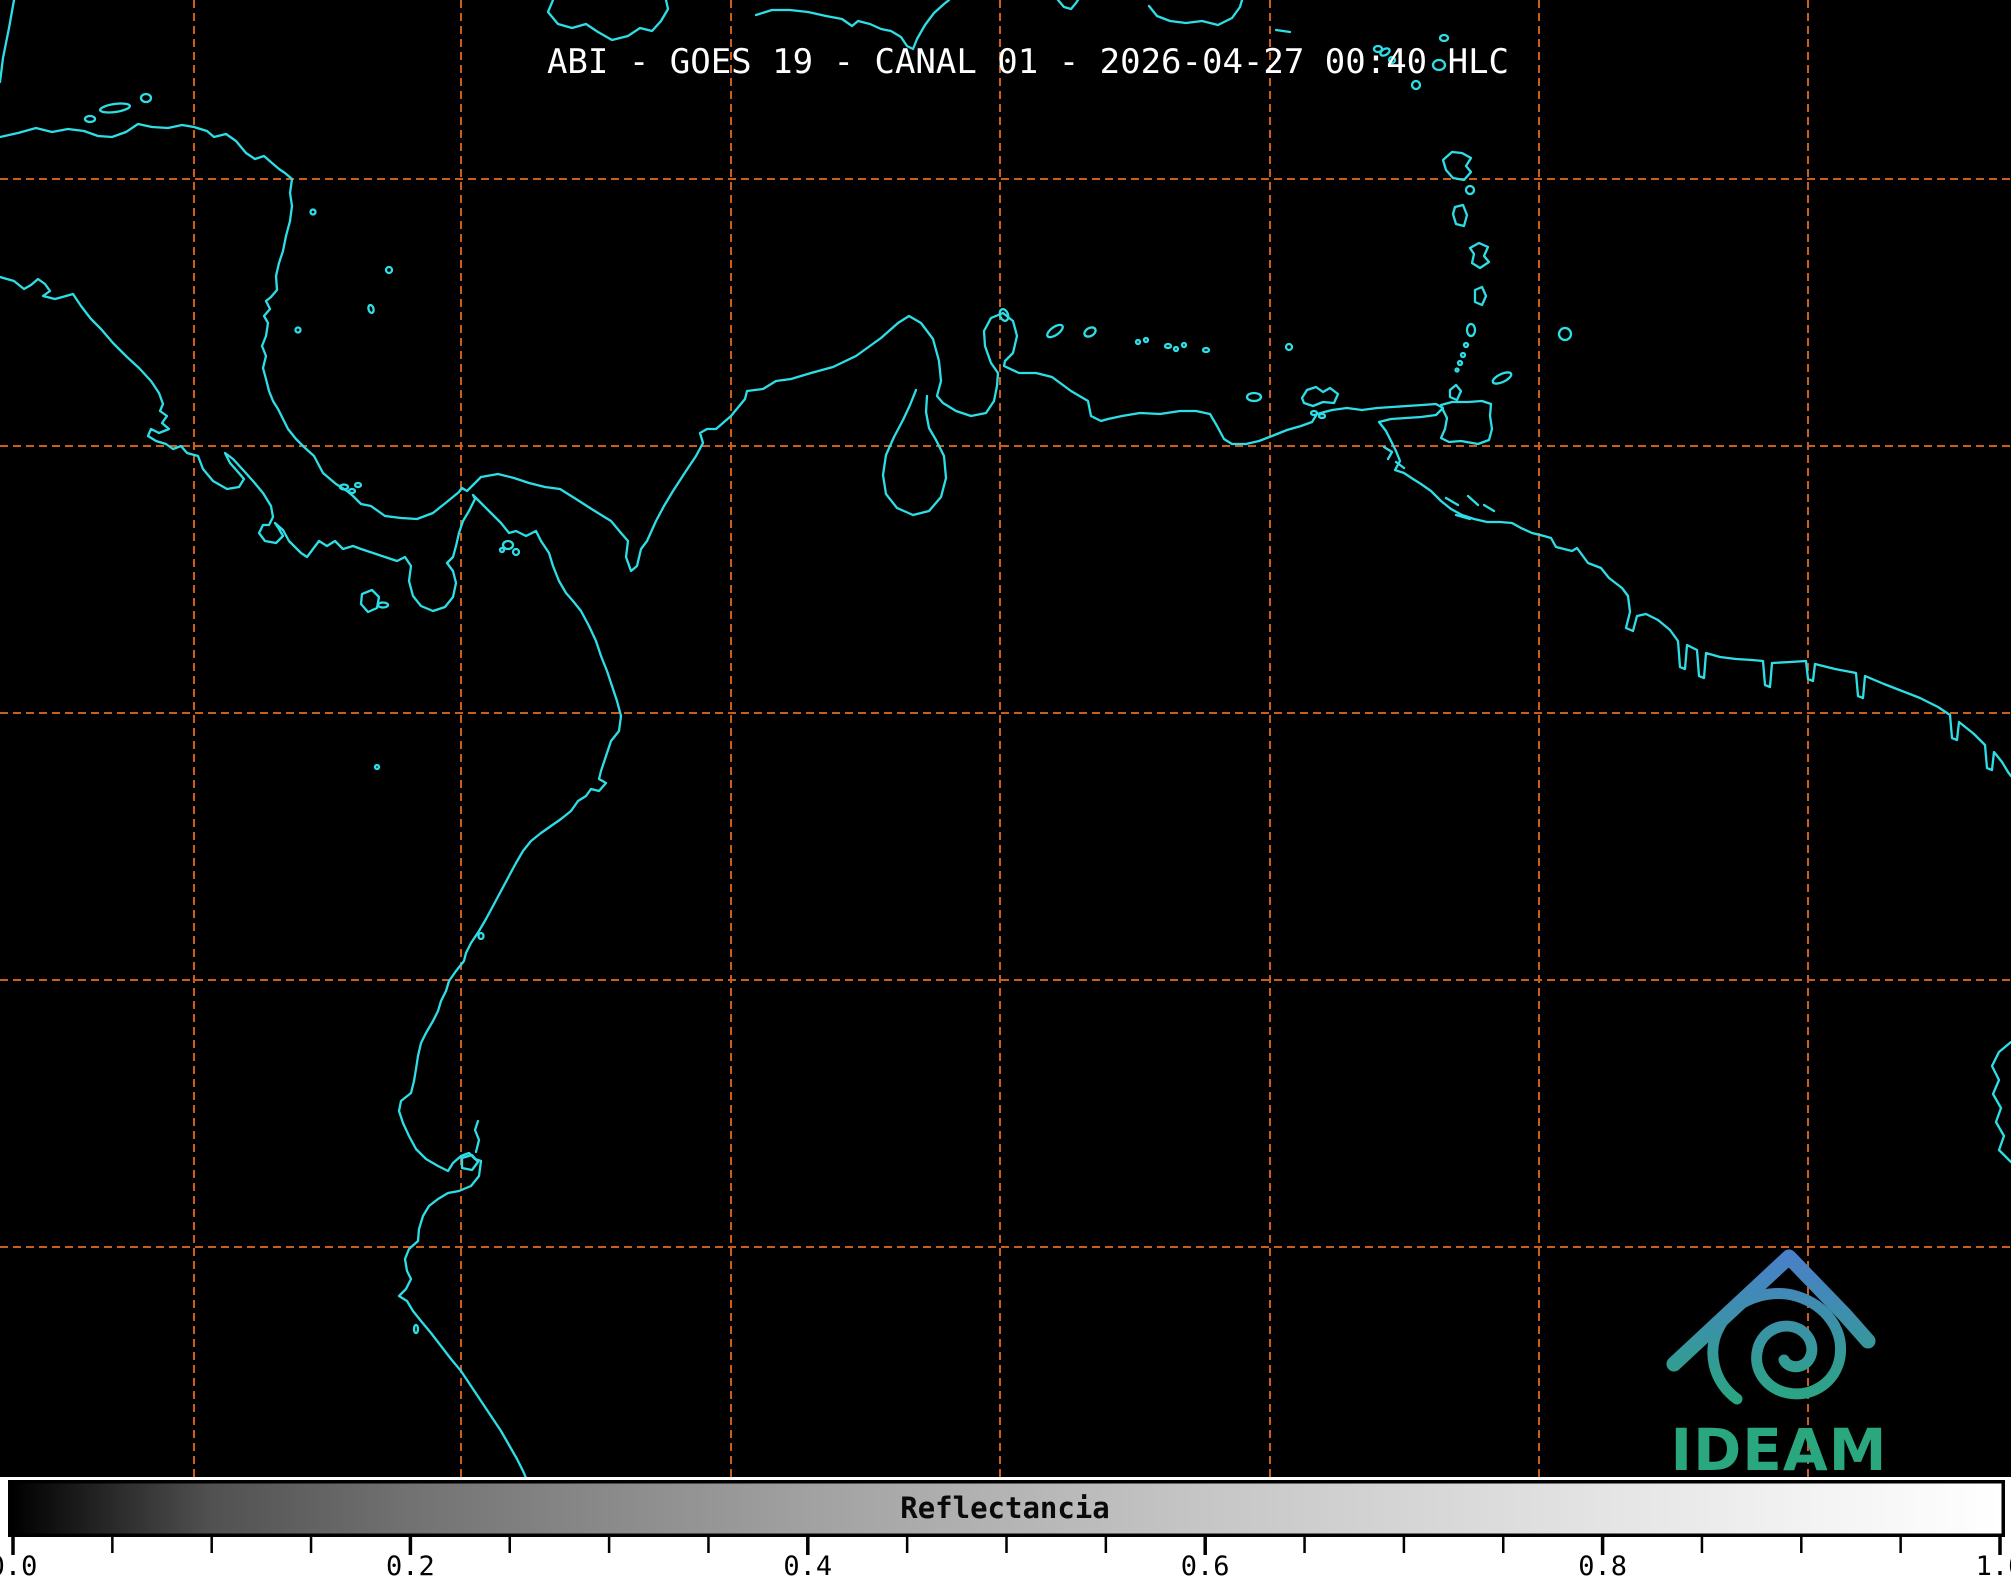 This screenshot has height=1577, width=2011. What do you see at coordinates (1205, 1564) in the screenshot?
I see `colorbar-tick-label: 0.6` at bounding box center [1205, 1564].